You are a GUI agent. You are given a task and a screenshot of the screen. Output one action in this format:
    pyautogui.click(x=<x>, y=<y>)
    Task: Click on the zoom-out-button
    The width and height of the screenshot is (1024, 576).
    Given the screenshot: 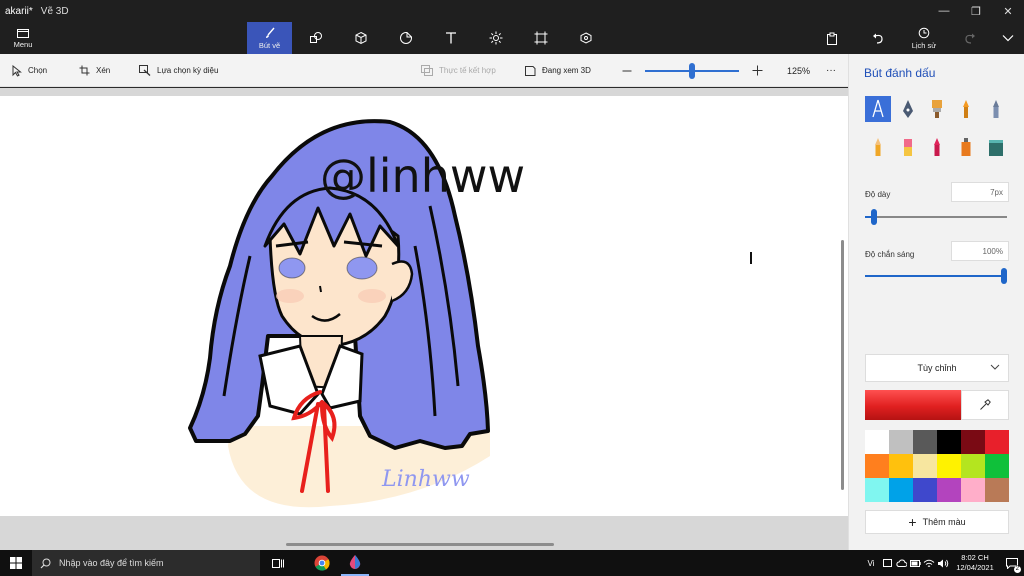 What is the action you would take?
    pyautogui.click(x=627, y=70)
    